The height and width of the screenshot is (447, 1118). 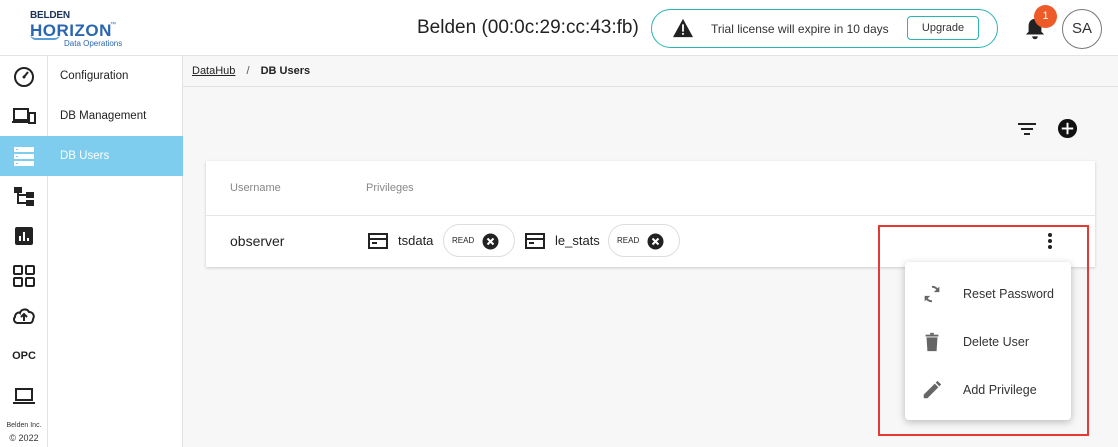 What do you see at coordinates (943, 28) in the screenshot?
I see `upgrade-button: Upgrade` at bounding box center [943, 28].